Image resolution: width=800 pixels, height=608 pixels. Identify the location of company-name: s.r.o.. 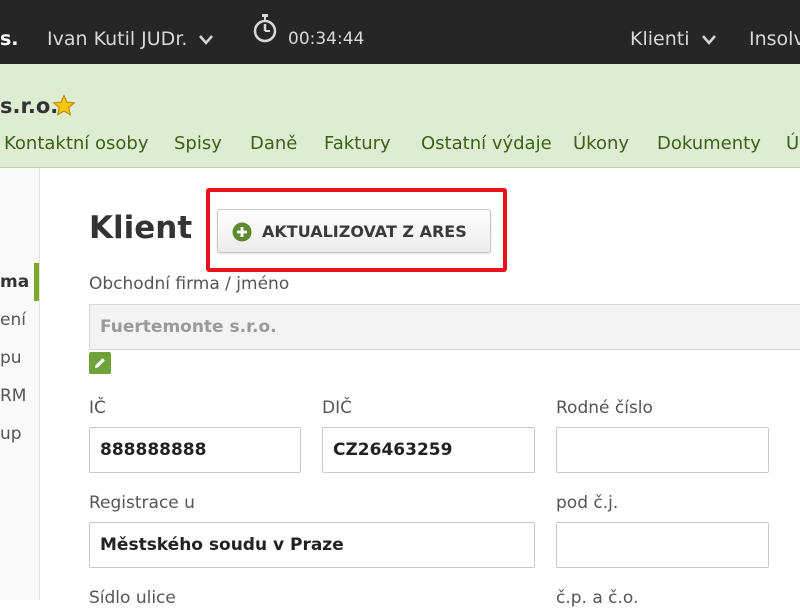
(29, 106).